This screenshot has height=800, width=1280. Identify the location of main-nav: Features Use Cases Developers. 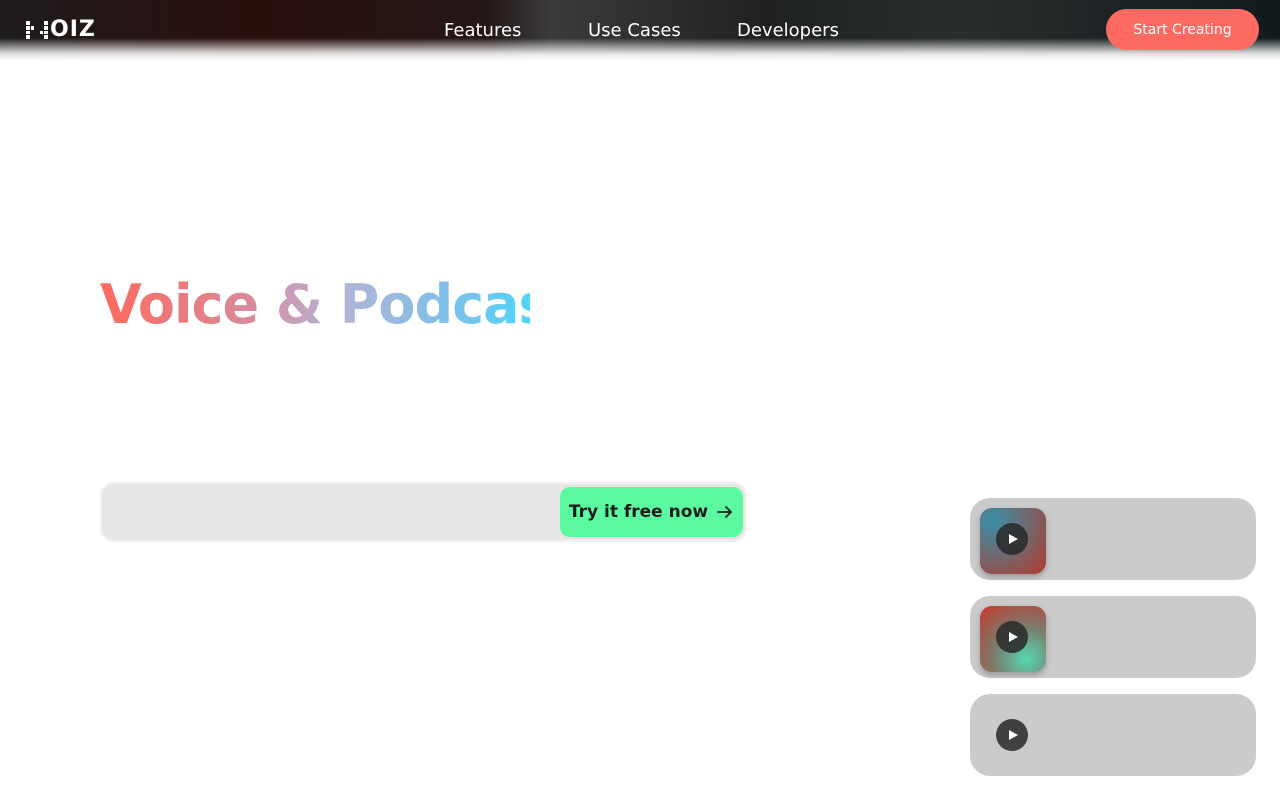
(640, 31).